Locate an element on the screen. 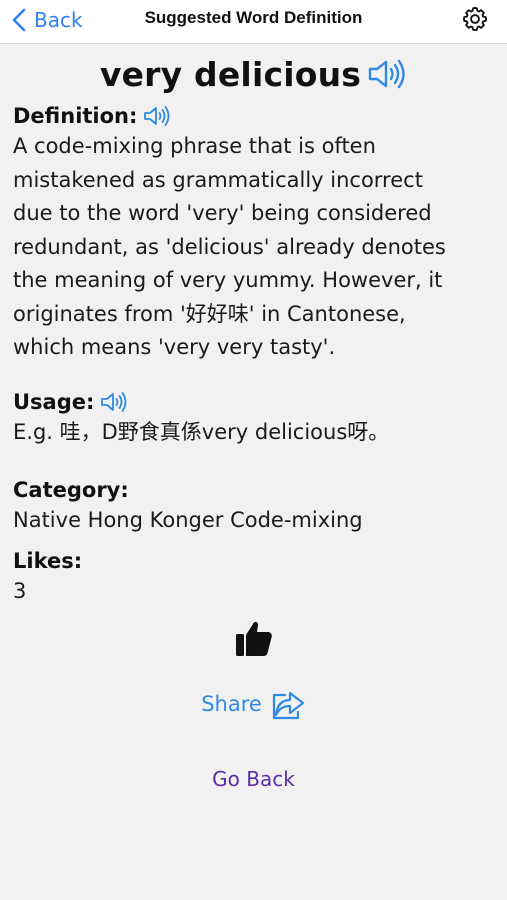  thumbs-up-icon is located at coordinates (254, 638).